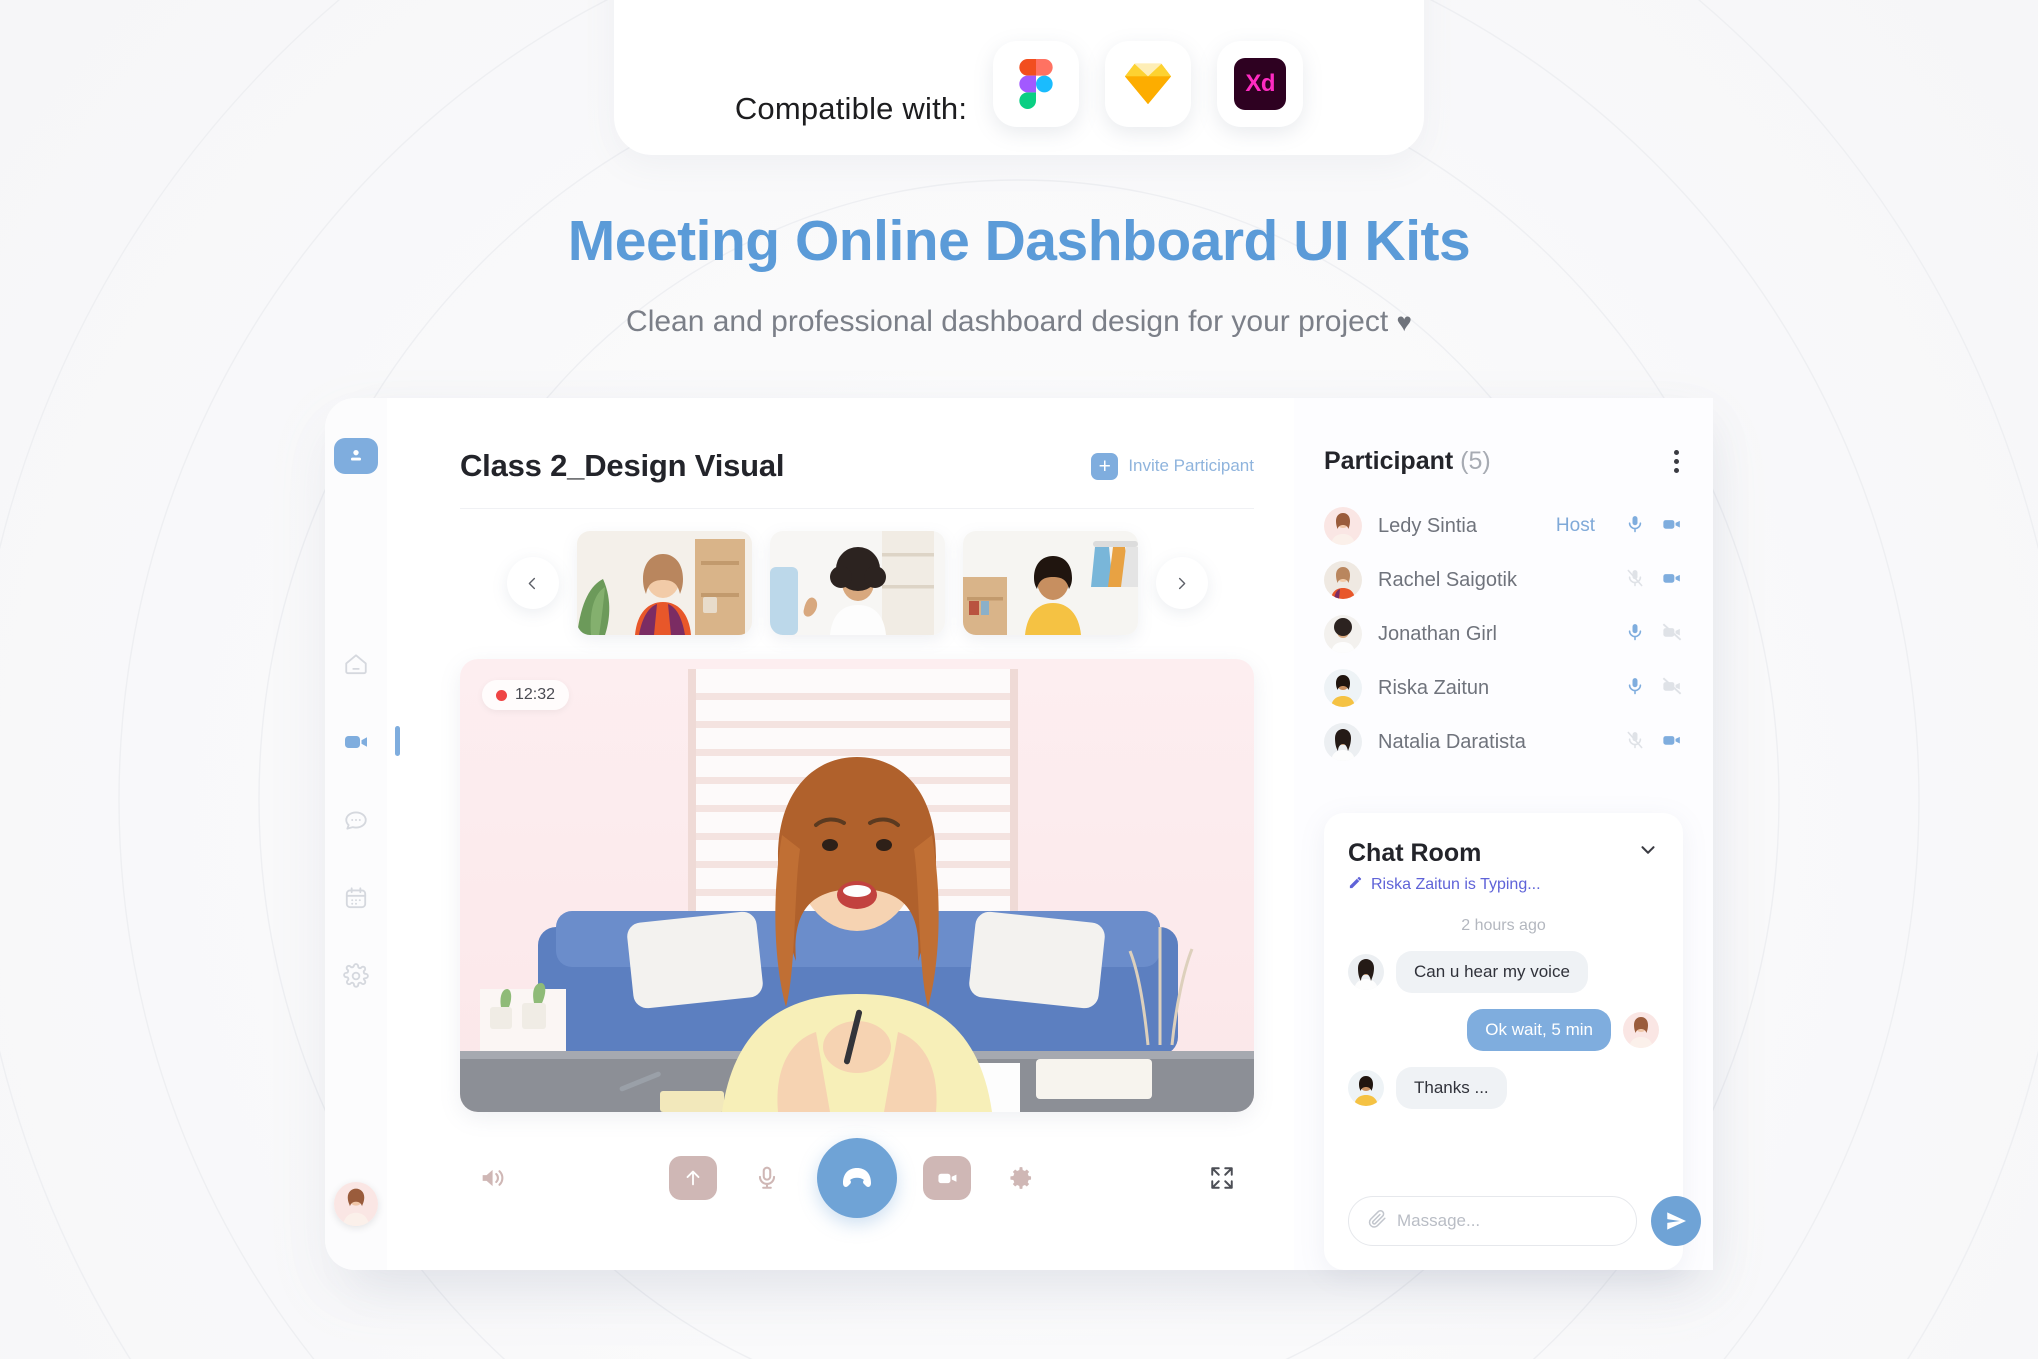 Image resolution: width=2038 pixels, height=1359 pixels. What do you see at coordinates (1475, 461) in the screenshot?
I see `participants-count: (5)` at bounding box center [1475, 461].